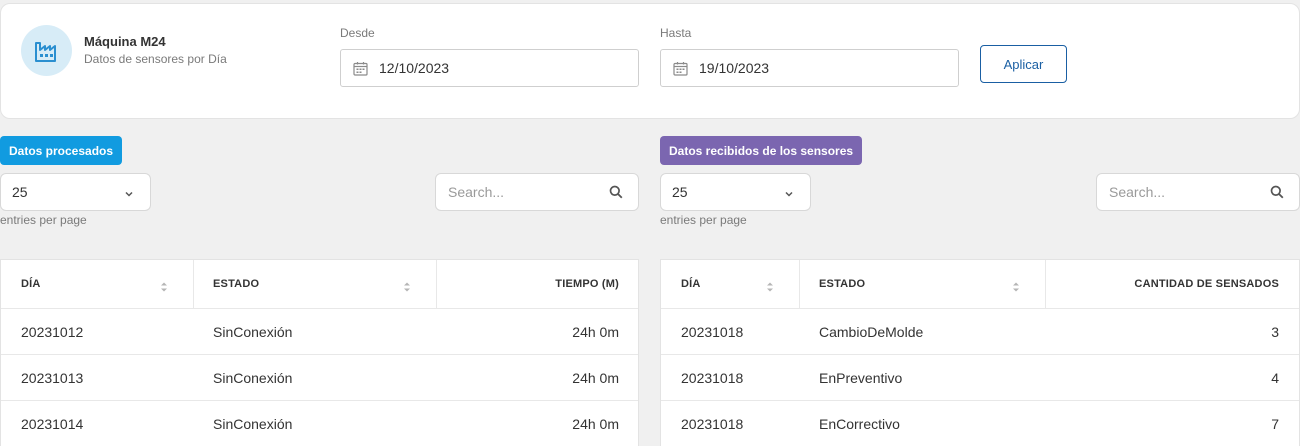 The image size is (1300, 446). Describe the element at coordinates (527, 284) in the screenshot. I see `column-header-tiempo: TIEMPO (M)` at that location.